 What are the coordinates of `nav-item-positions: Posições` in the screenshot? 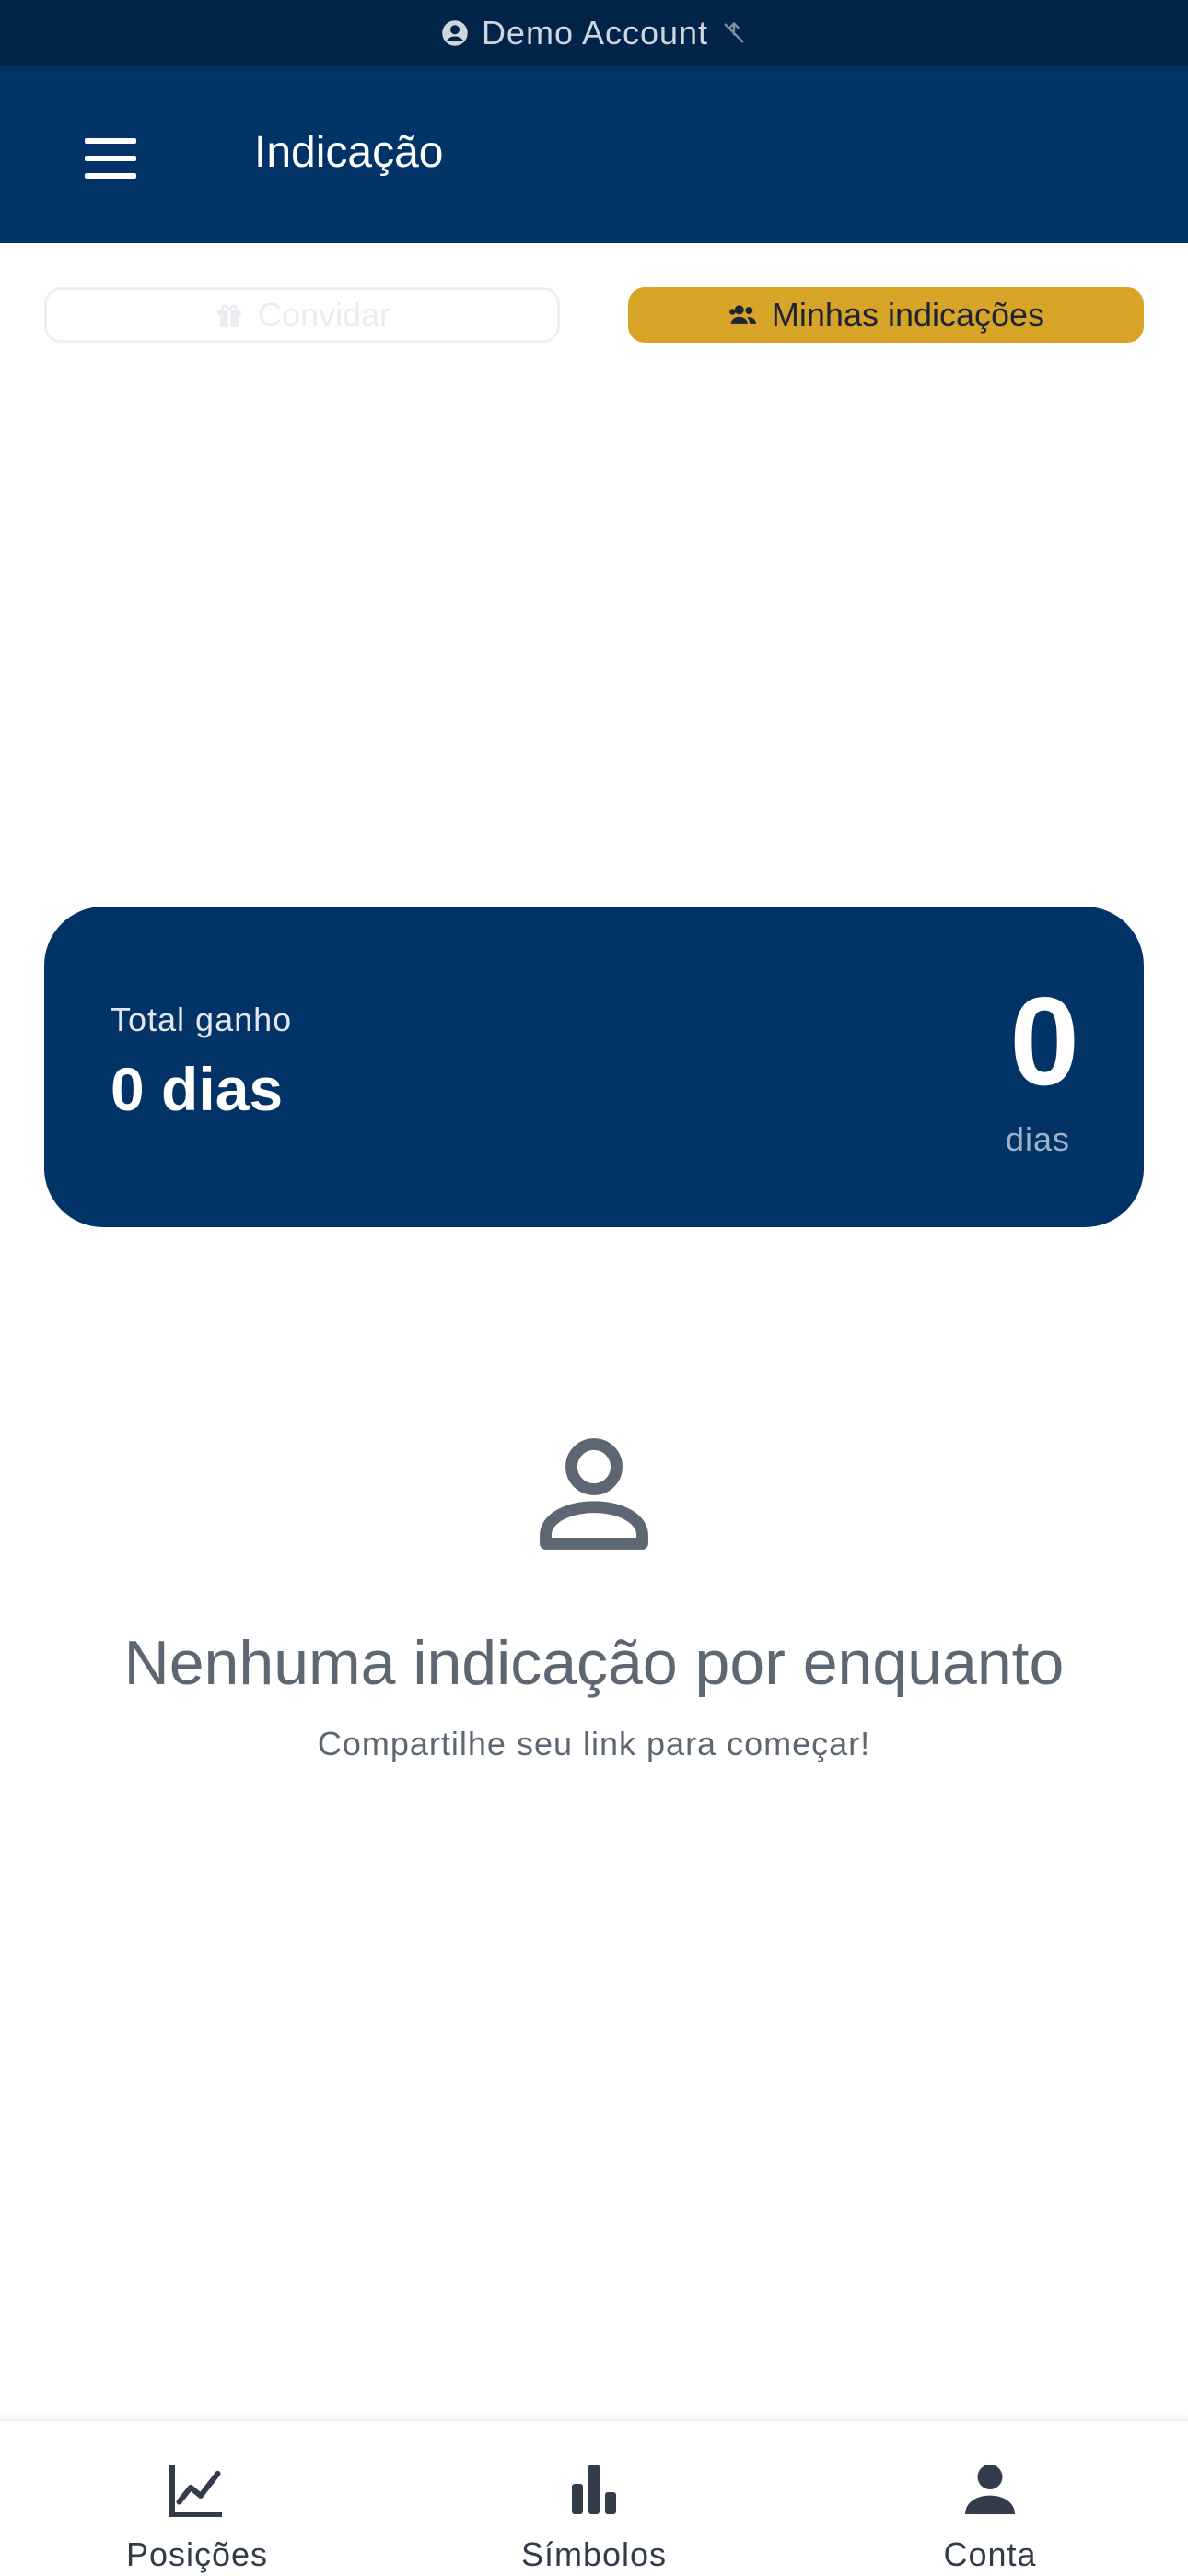 It's located at (197, 2498).